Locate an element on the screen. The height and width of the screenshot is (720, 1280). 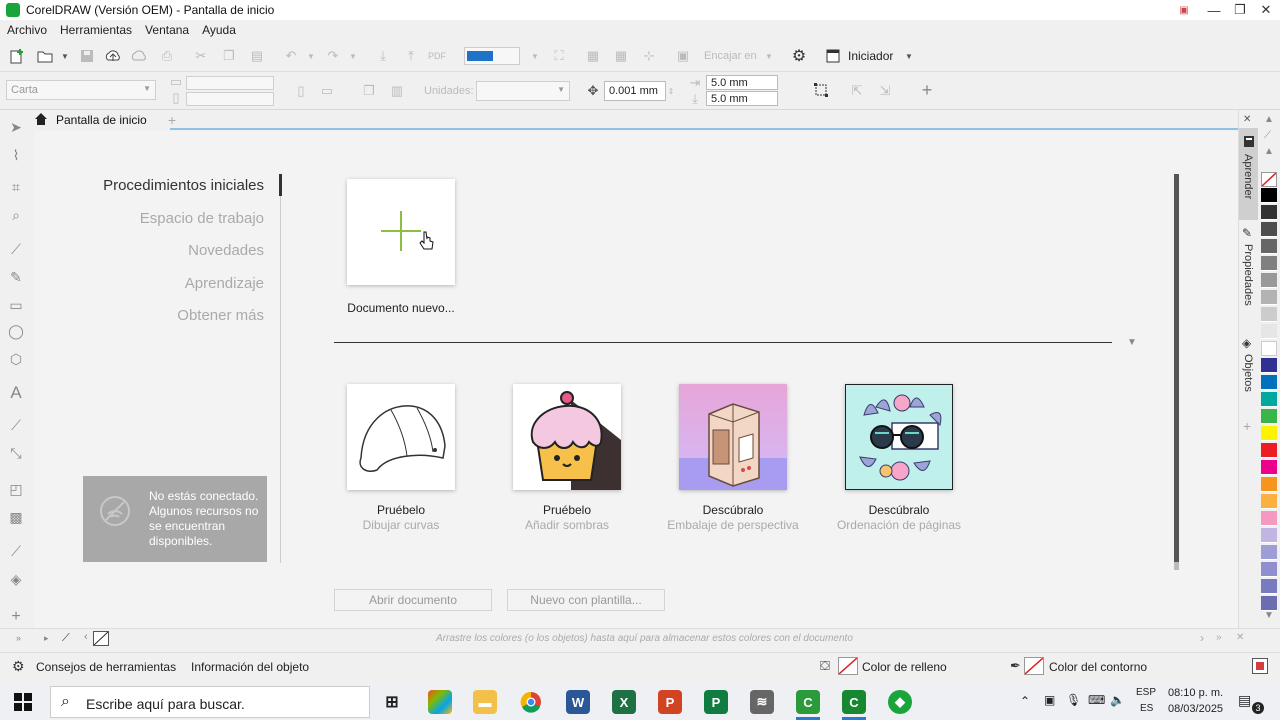
word-icon: W is located at coordinates (578, 702).